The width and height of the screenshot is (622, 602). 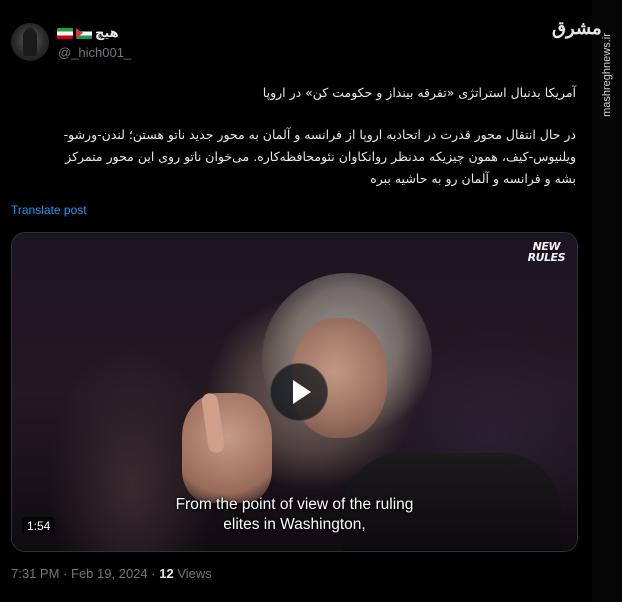 What do you see at coordinates (49, 210) in the screenshot?
I see `translate-post-link: Translate post` at bounding box center [49, 210].